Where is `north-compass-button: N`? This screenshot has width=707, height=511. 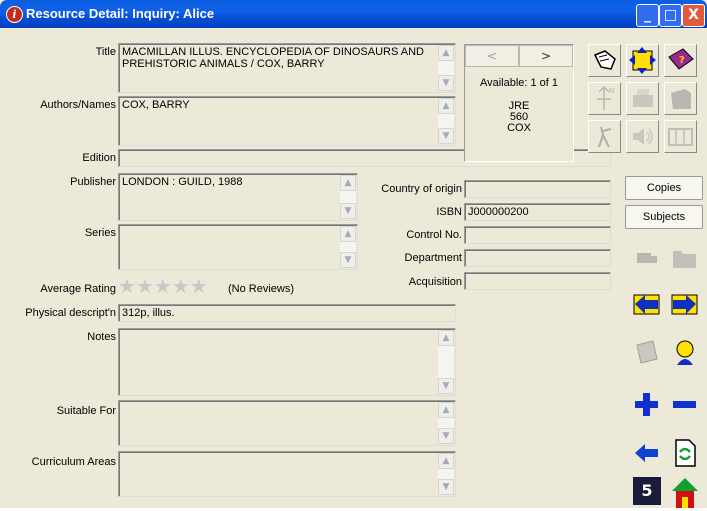
north-compass-button: N is located at coordinates (604, 98).